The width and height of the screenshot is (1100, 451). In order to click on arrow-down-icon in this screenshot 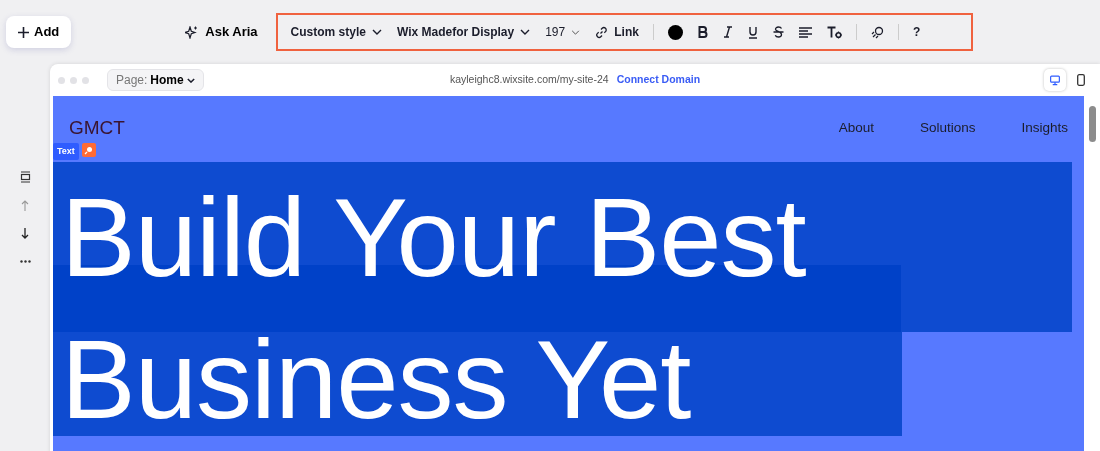, I will do `click(25, 233)`.